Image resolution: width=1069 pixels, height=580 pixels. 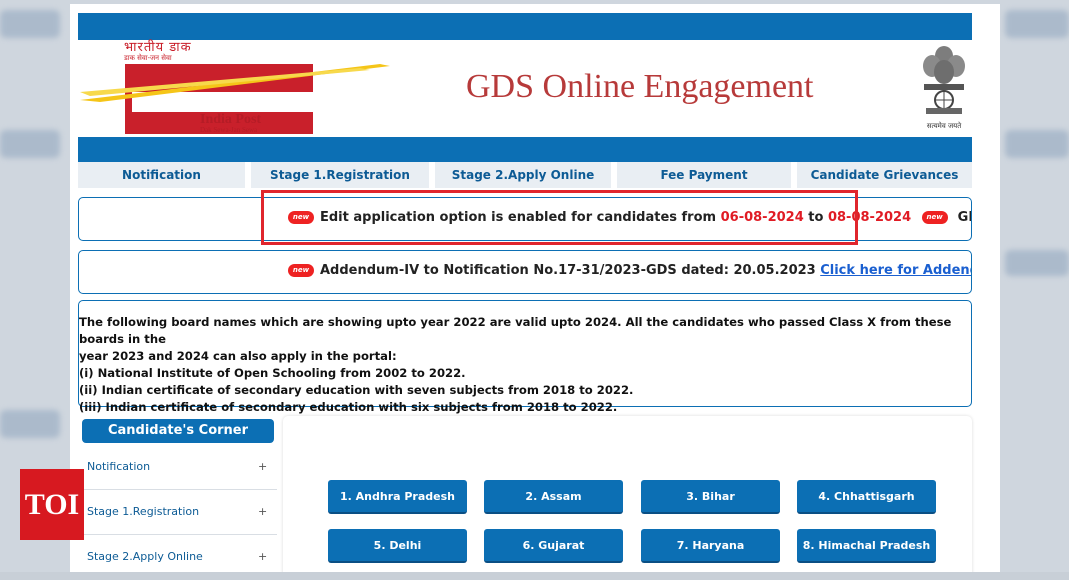 What do you see at coordinates (161, 175) in the screenshot?
I see `nav-item-notification: Notification` at bounding box center [161, 175].